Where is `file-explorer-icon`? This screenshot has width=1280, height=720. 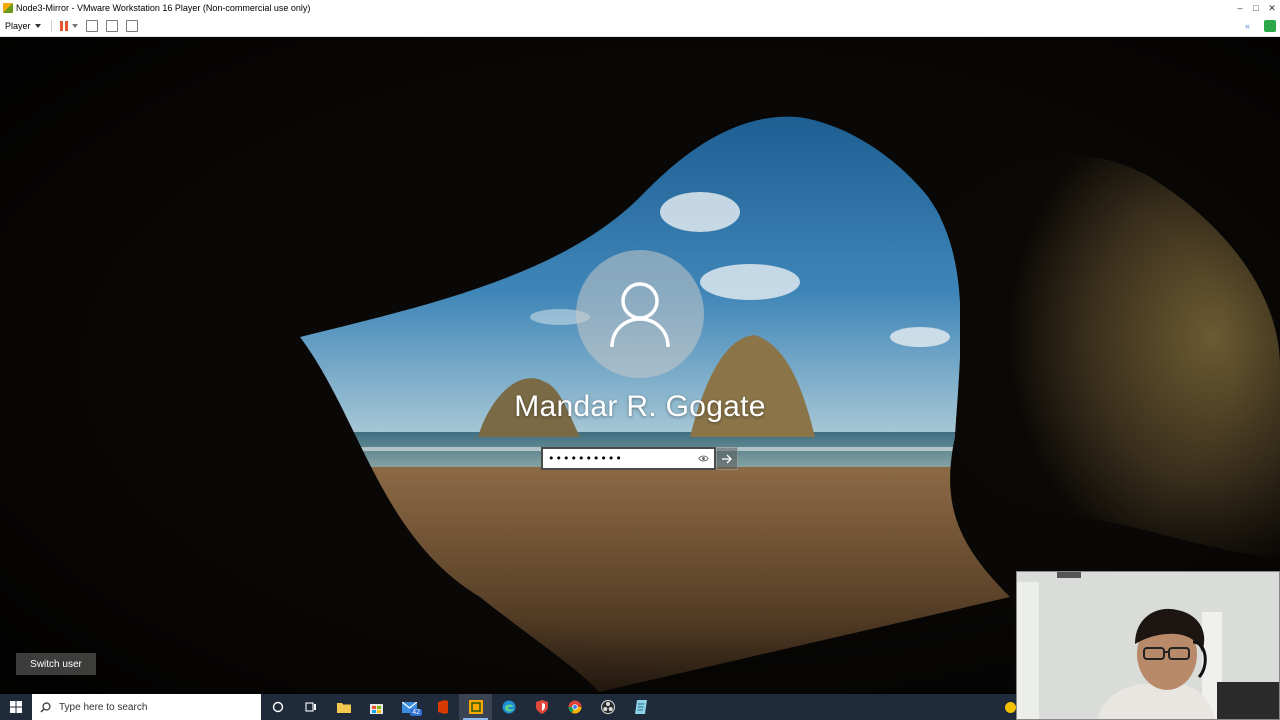
file-explorer-icon is located at coordinates (343, 708).